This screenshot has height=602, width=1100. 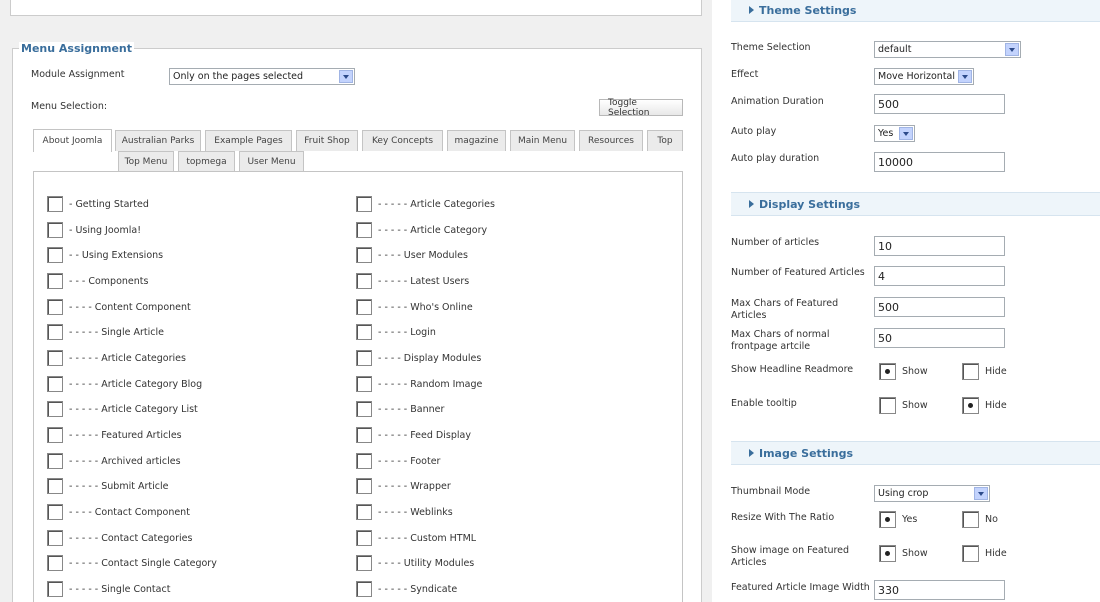 What do you see at coordinates (414, 307) in the screenshot?
I see `list-item: - - - - - Who's Online` at bounding box center [414, 307].